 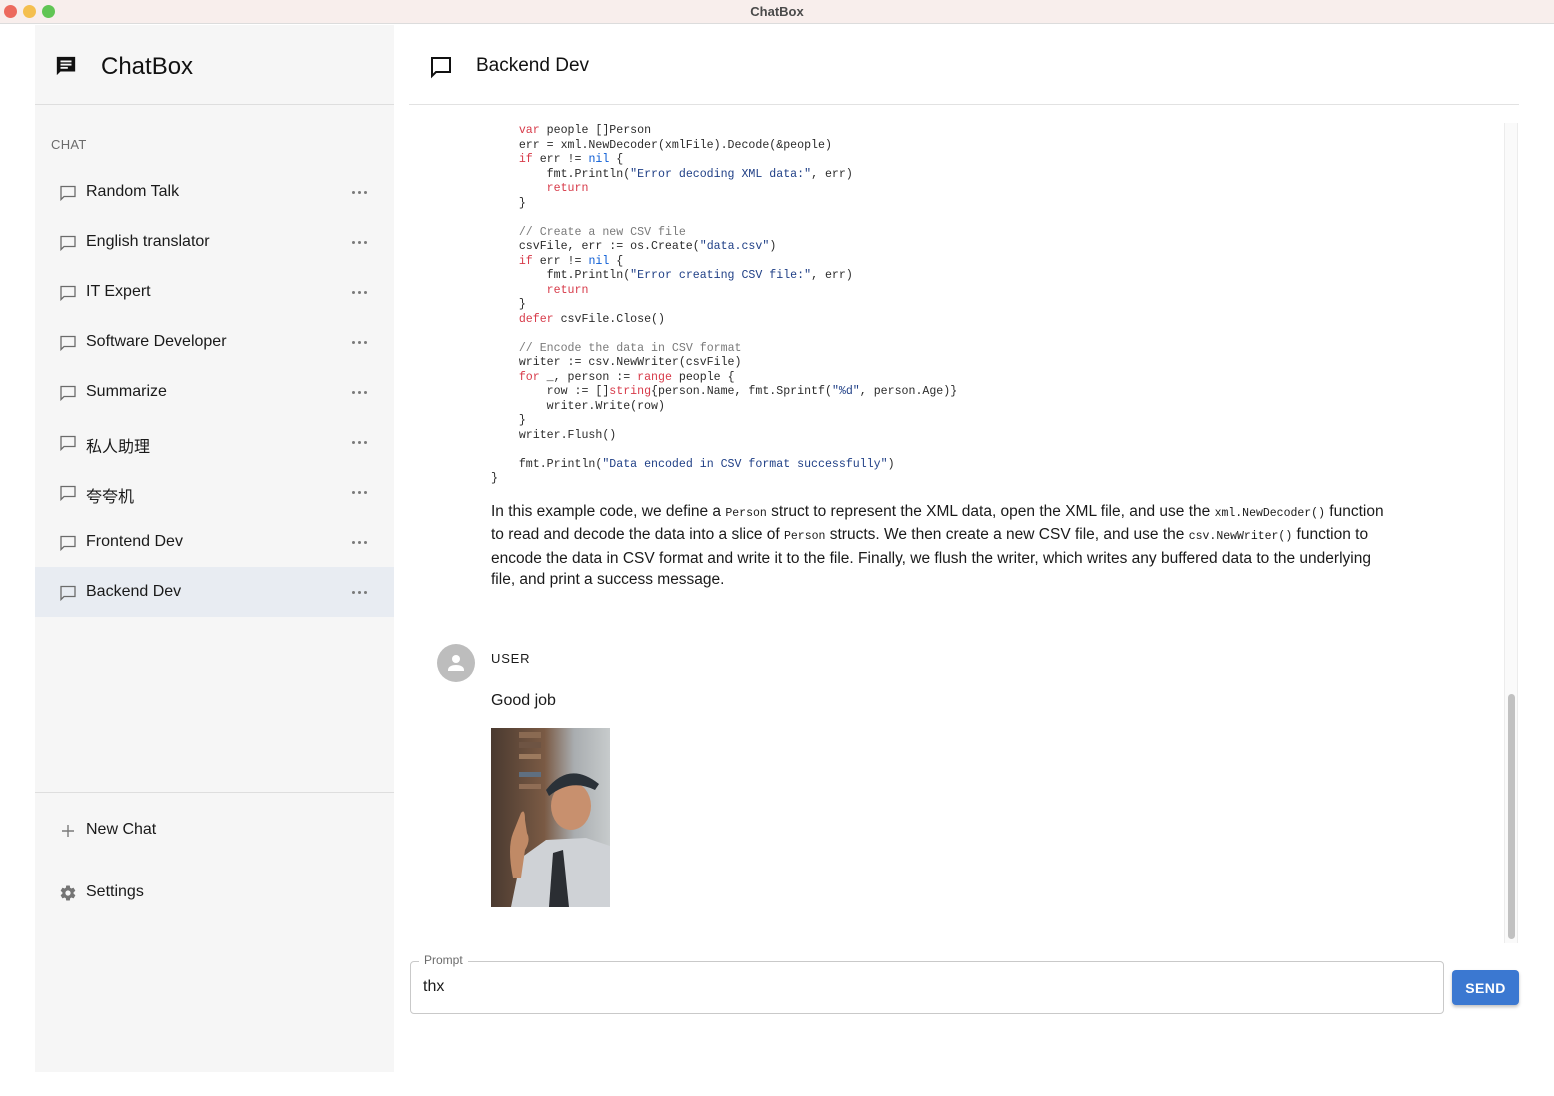 I want to click on new-chat-label: New Chat, so click(x=121, y=829).